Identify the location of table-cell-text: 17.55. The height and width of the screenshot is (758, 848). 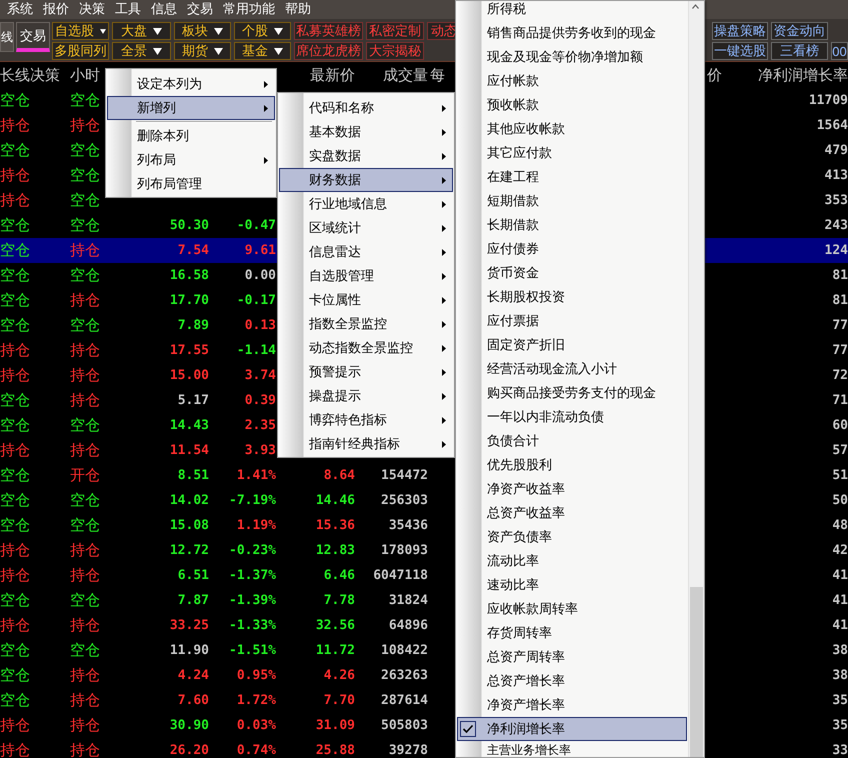
(189, 350).